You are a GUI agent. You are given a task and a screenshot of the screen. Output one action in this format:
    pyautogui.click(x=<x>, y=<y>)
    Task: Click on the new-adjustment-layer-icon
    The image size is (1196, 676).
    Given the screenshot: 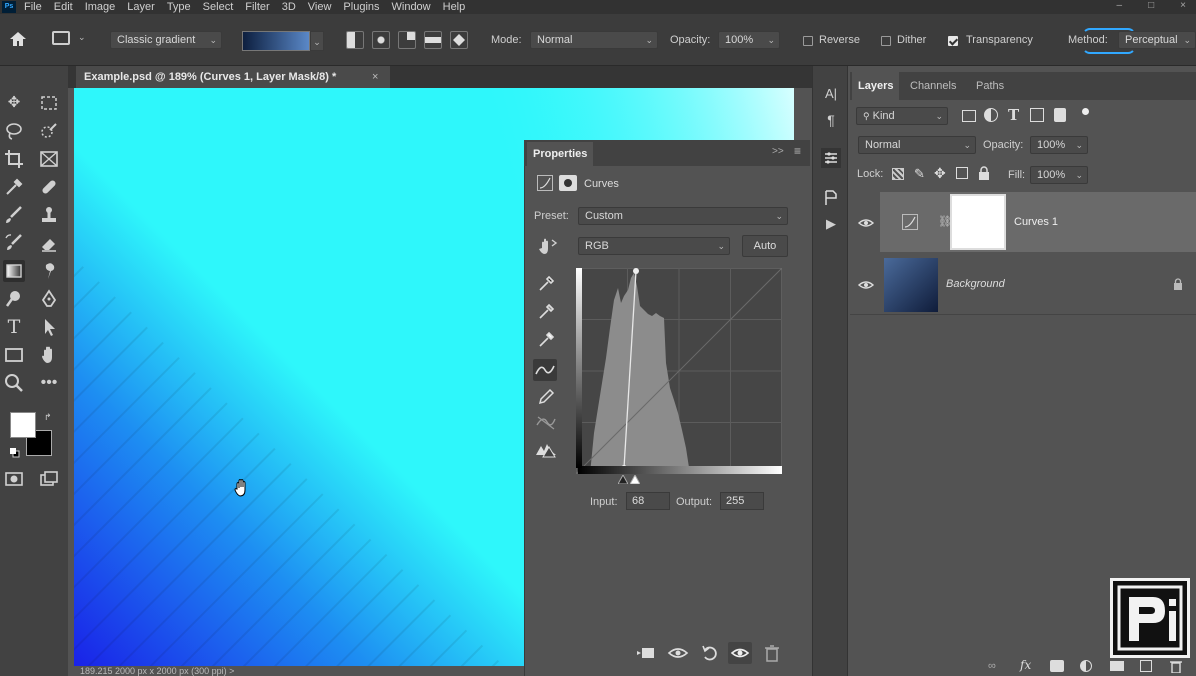 What is the action you would take?
    pyautogui.click(x=1086, y=666)
    